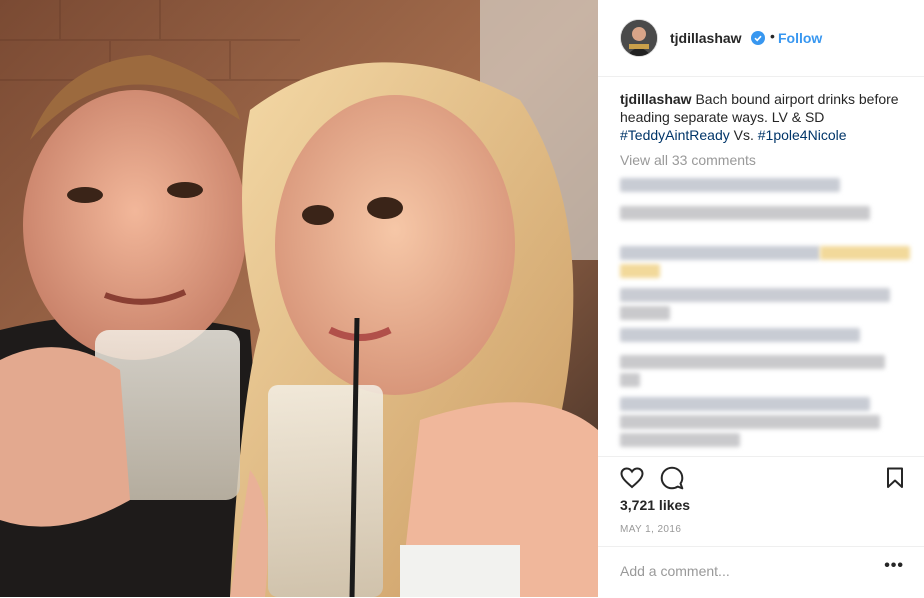 The width and height of the screenshot is (924, 598). What do you see at coordinates (632, 478) in the screenshot?
I see `heart-icon` at bounding box center [632, 478].